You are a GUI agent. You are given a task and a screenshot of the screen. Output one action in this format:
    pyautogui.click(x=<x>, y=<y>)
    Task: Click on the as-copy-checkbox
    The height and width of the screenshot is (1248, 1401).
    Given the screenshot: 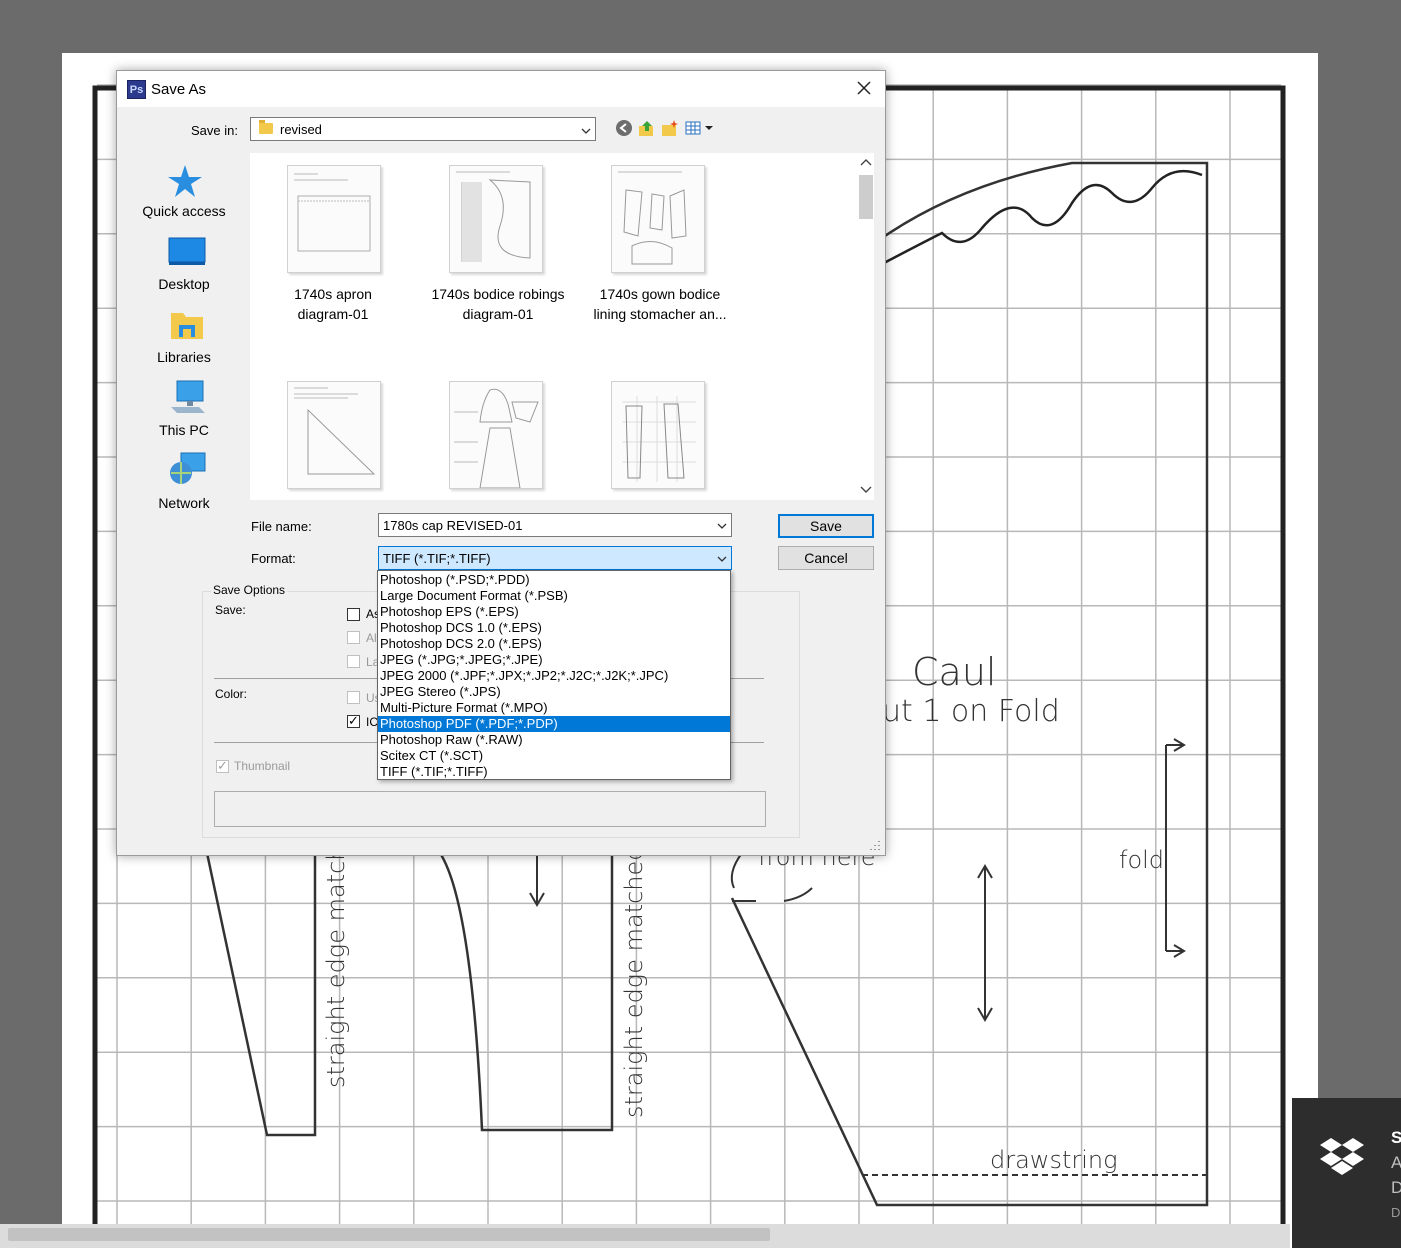 What is the action you would take?
    pyautogui.click(x=353, y=614)
    